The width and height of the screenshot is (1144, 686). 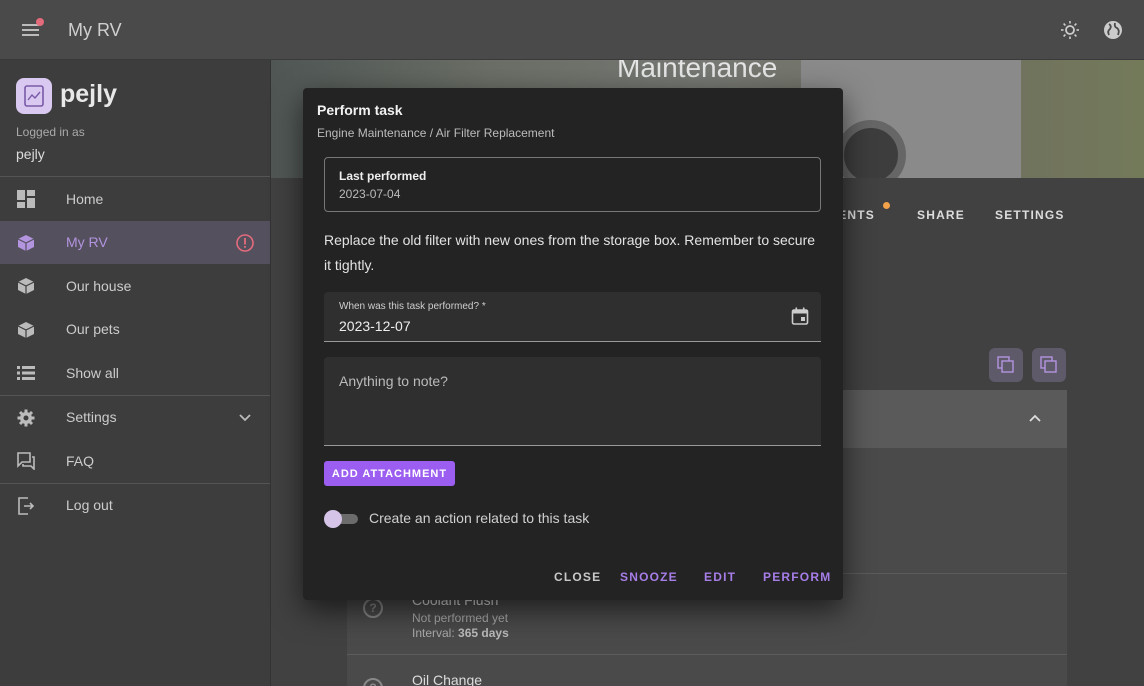 I want to click on edit-button: EDIT, so click(x=720, y=577).